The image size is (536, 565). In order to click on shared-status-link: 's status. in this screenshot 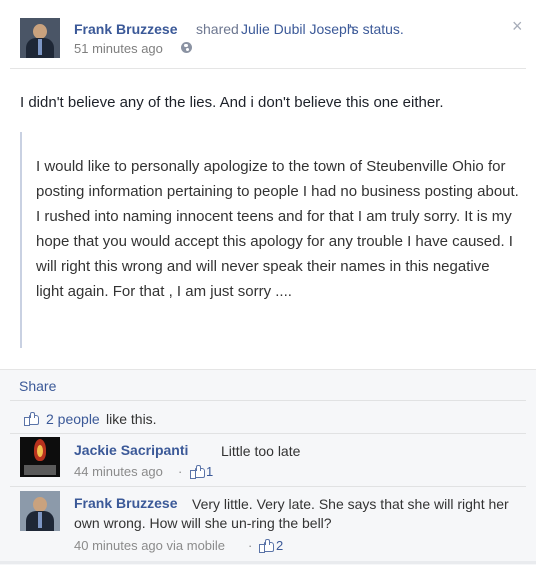, I will do `click(376, 29)`.